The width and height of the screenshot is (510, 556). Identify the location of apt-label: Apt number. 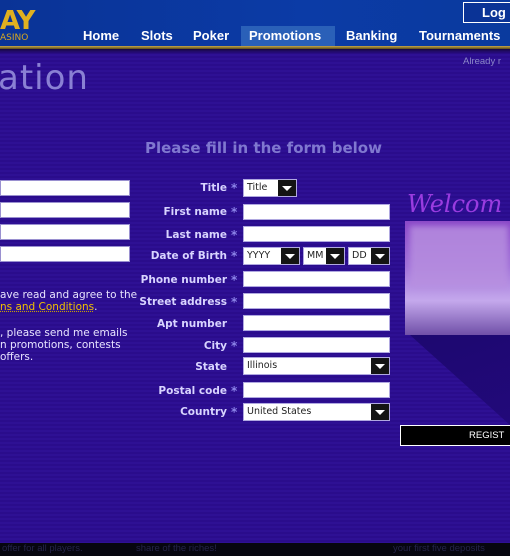
(191, 324).